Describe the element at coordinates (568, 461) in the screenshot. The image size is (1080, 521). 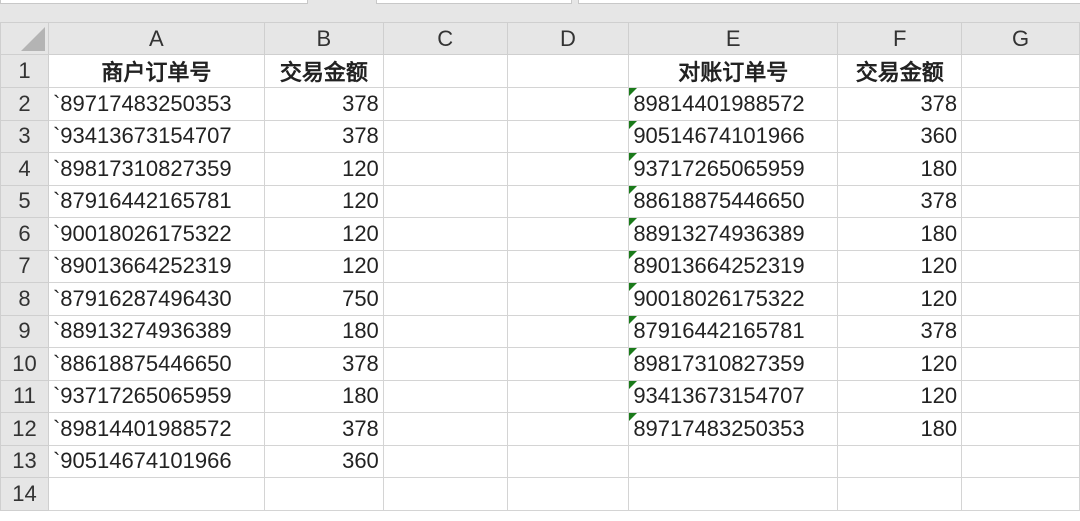
I see `cell-d13` at that location.